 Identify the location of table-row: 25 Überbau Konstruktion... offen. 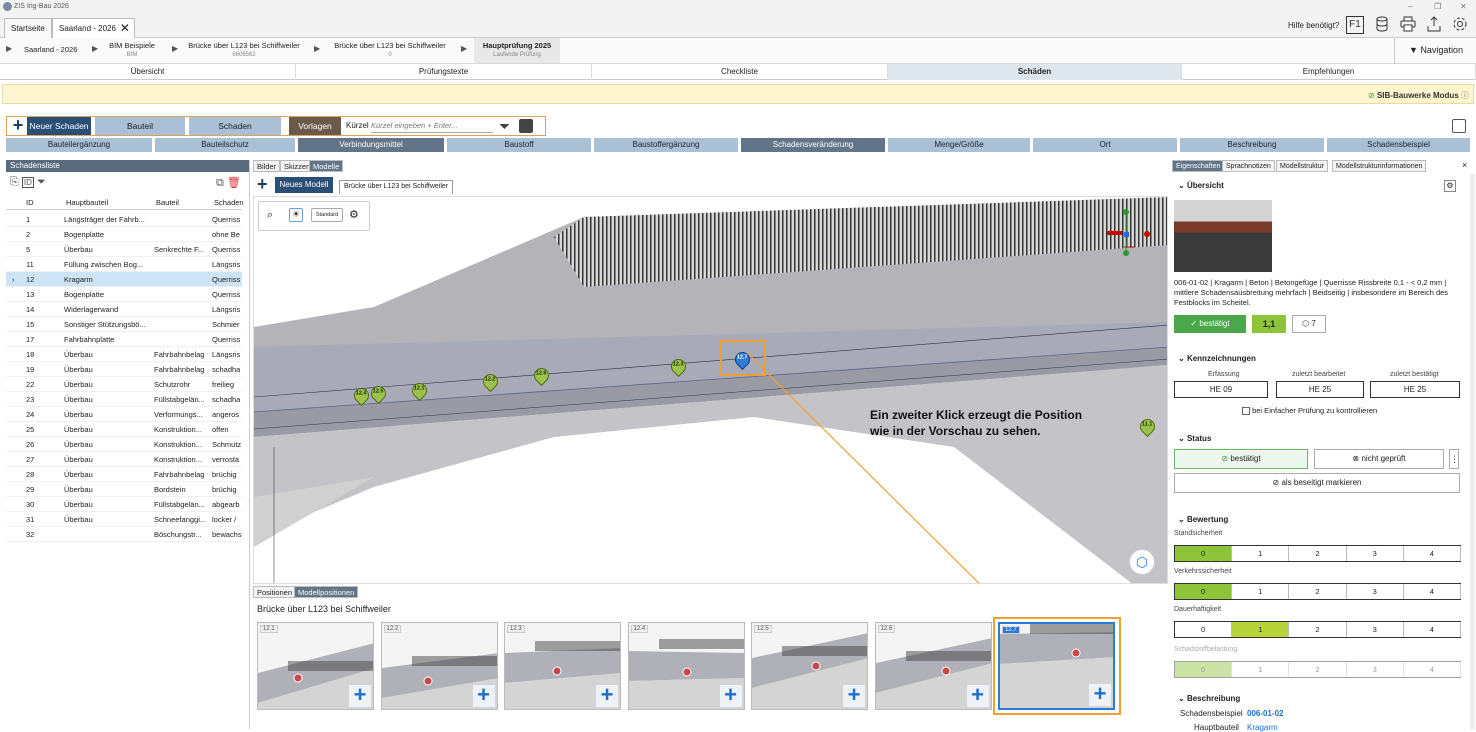
(124, 429).